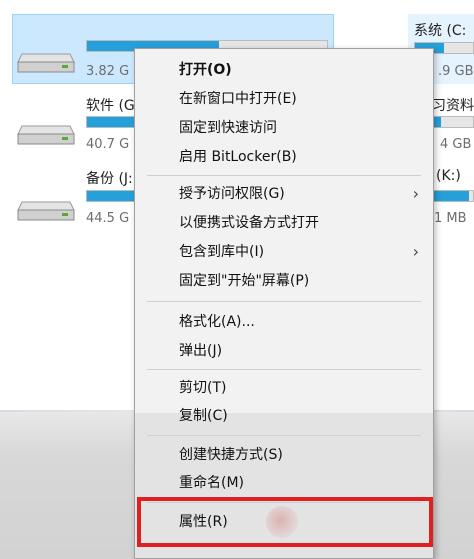 This screenshot has width=474, height=559. Describe the element at coordinates (450, 218) in the screenshot. I see `drive-size-text: 1 MB` at that location.